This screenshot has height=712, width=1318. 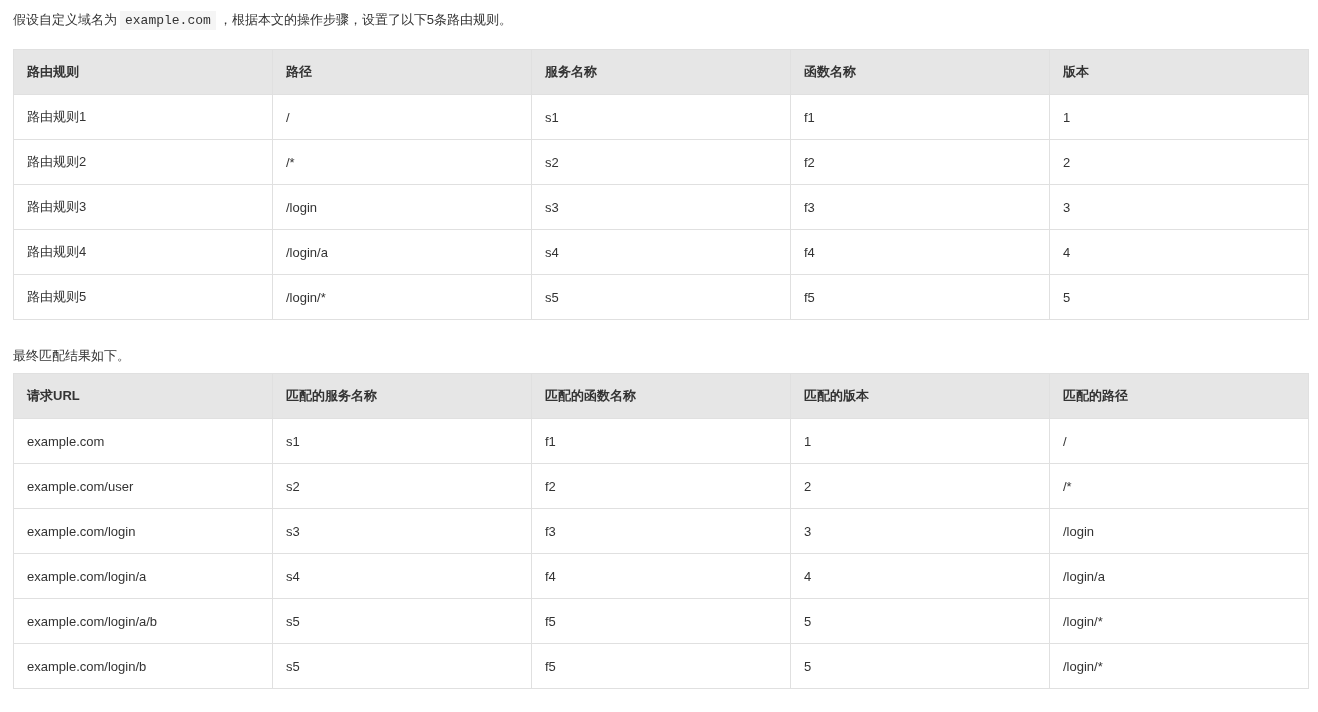 What do you see at coordinates (72, 356) in the screenshot?
I see `result-paragraph: 最终匹配结果如下。` at bounding box center [72, 356].